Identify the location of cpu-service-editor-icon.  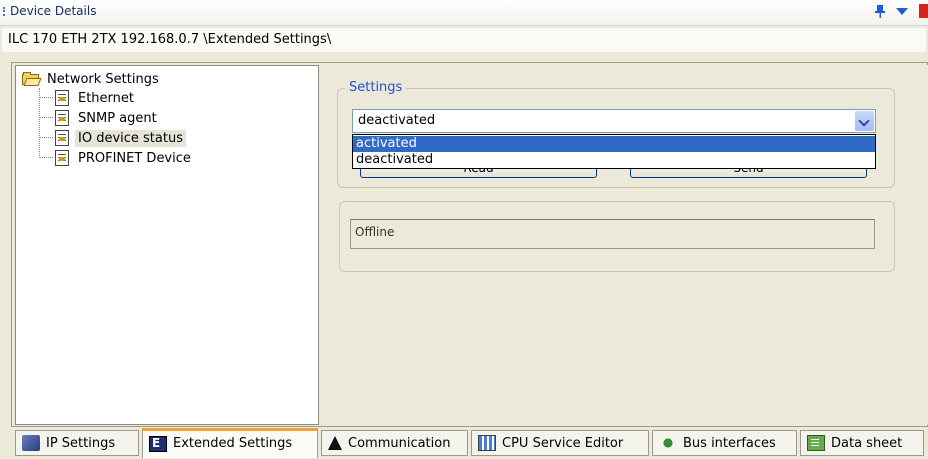
(487, 443).